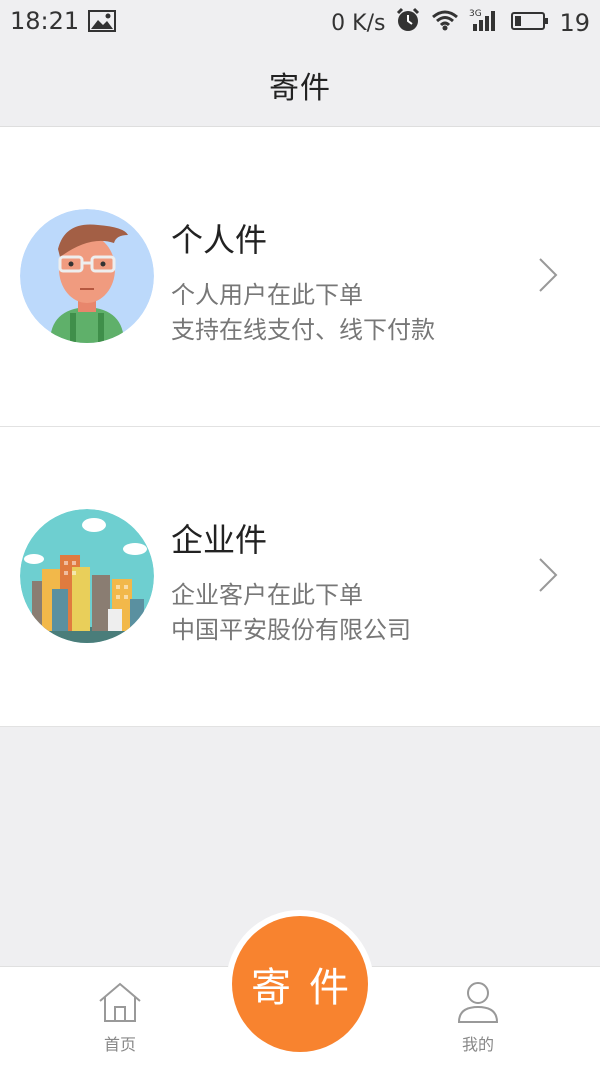 The height and width of the screenshot is (1068, 600). What do you see at coordinates (445, 23) in the screenshot?
I see `wifi-icon` at bounding box center [445, 23].